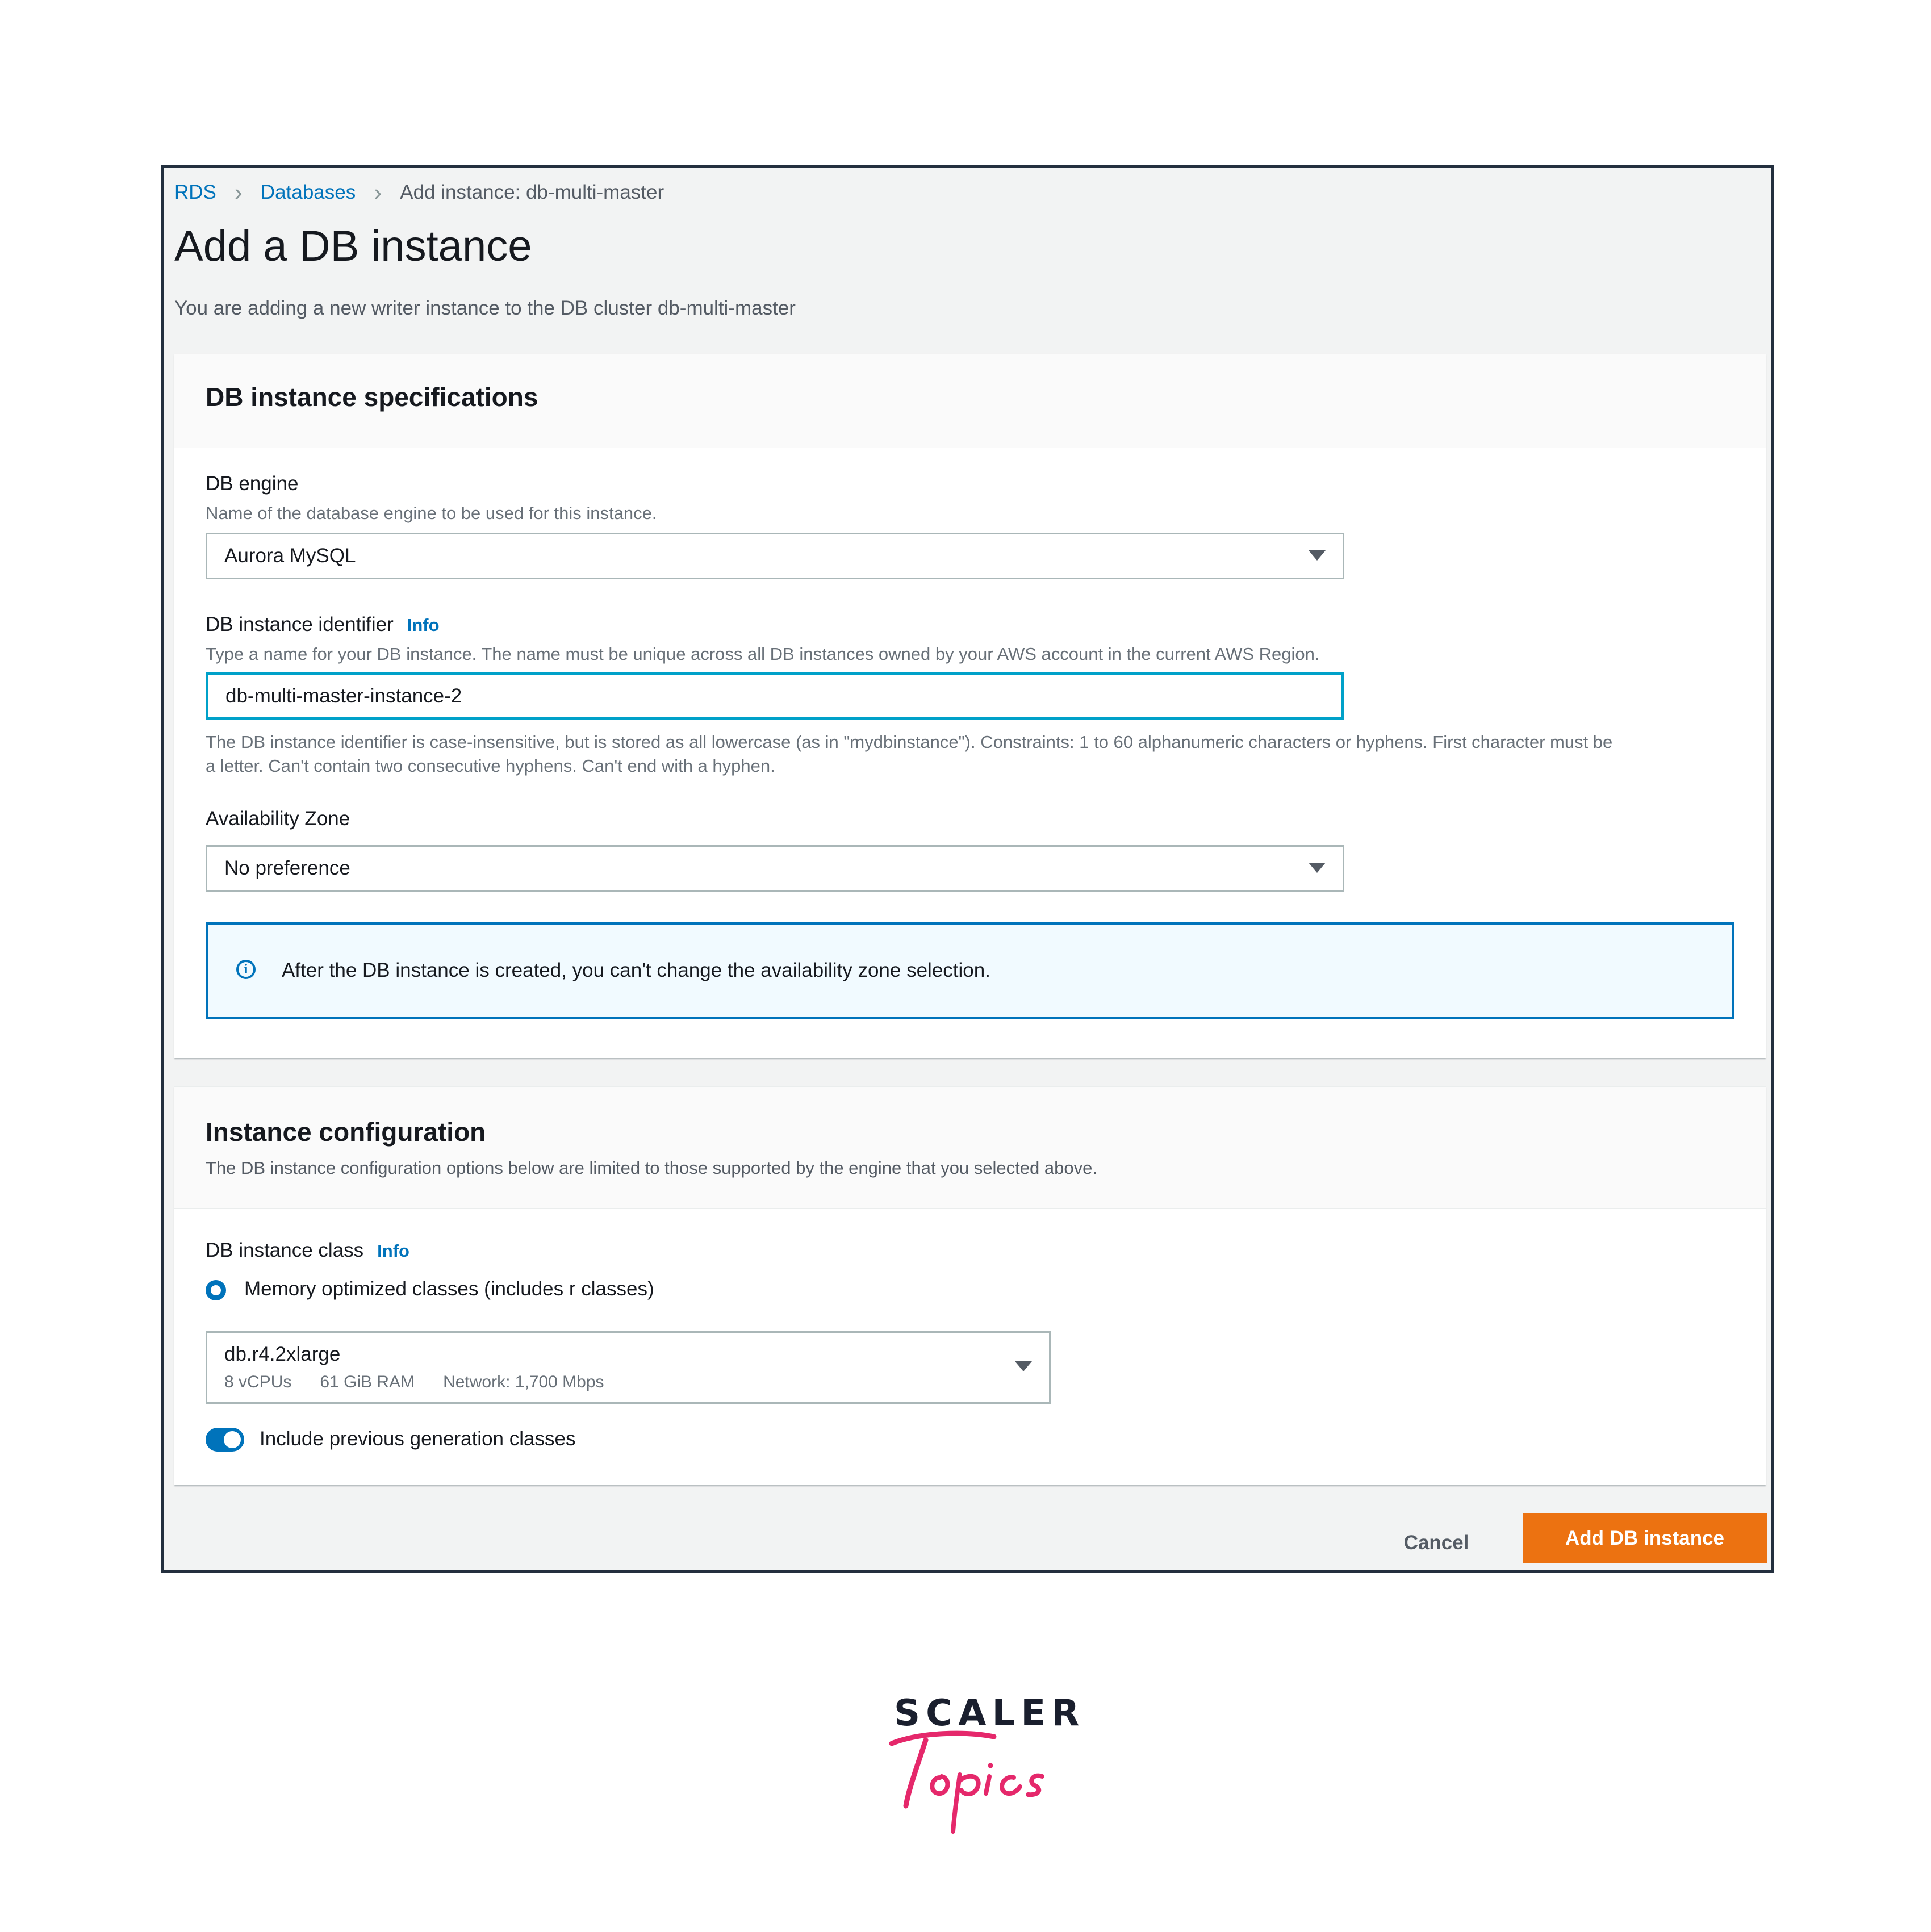  I want to click on class-ram: 61 GiB RAM, so click(368, 1382).